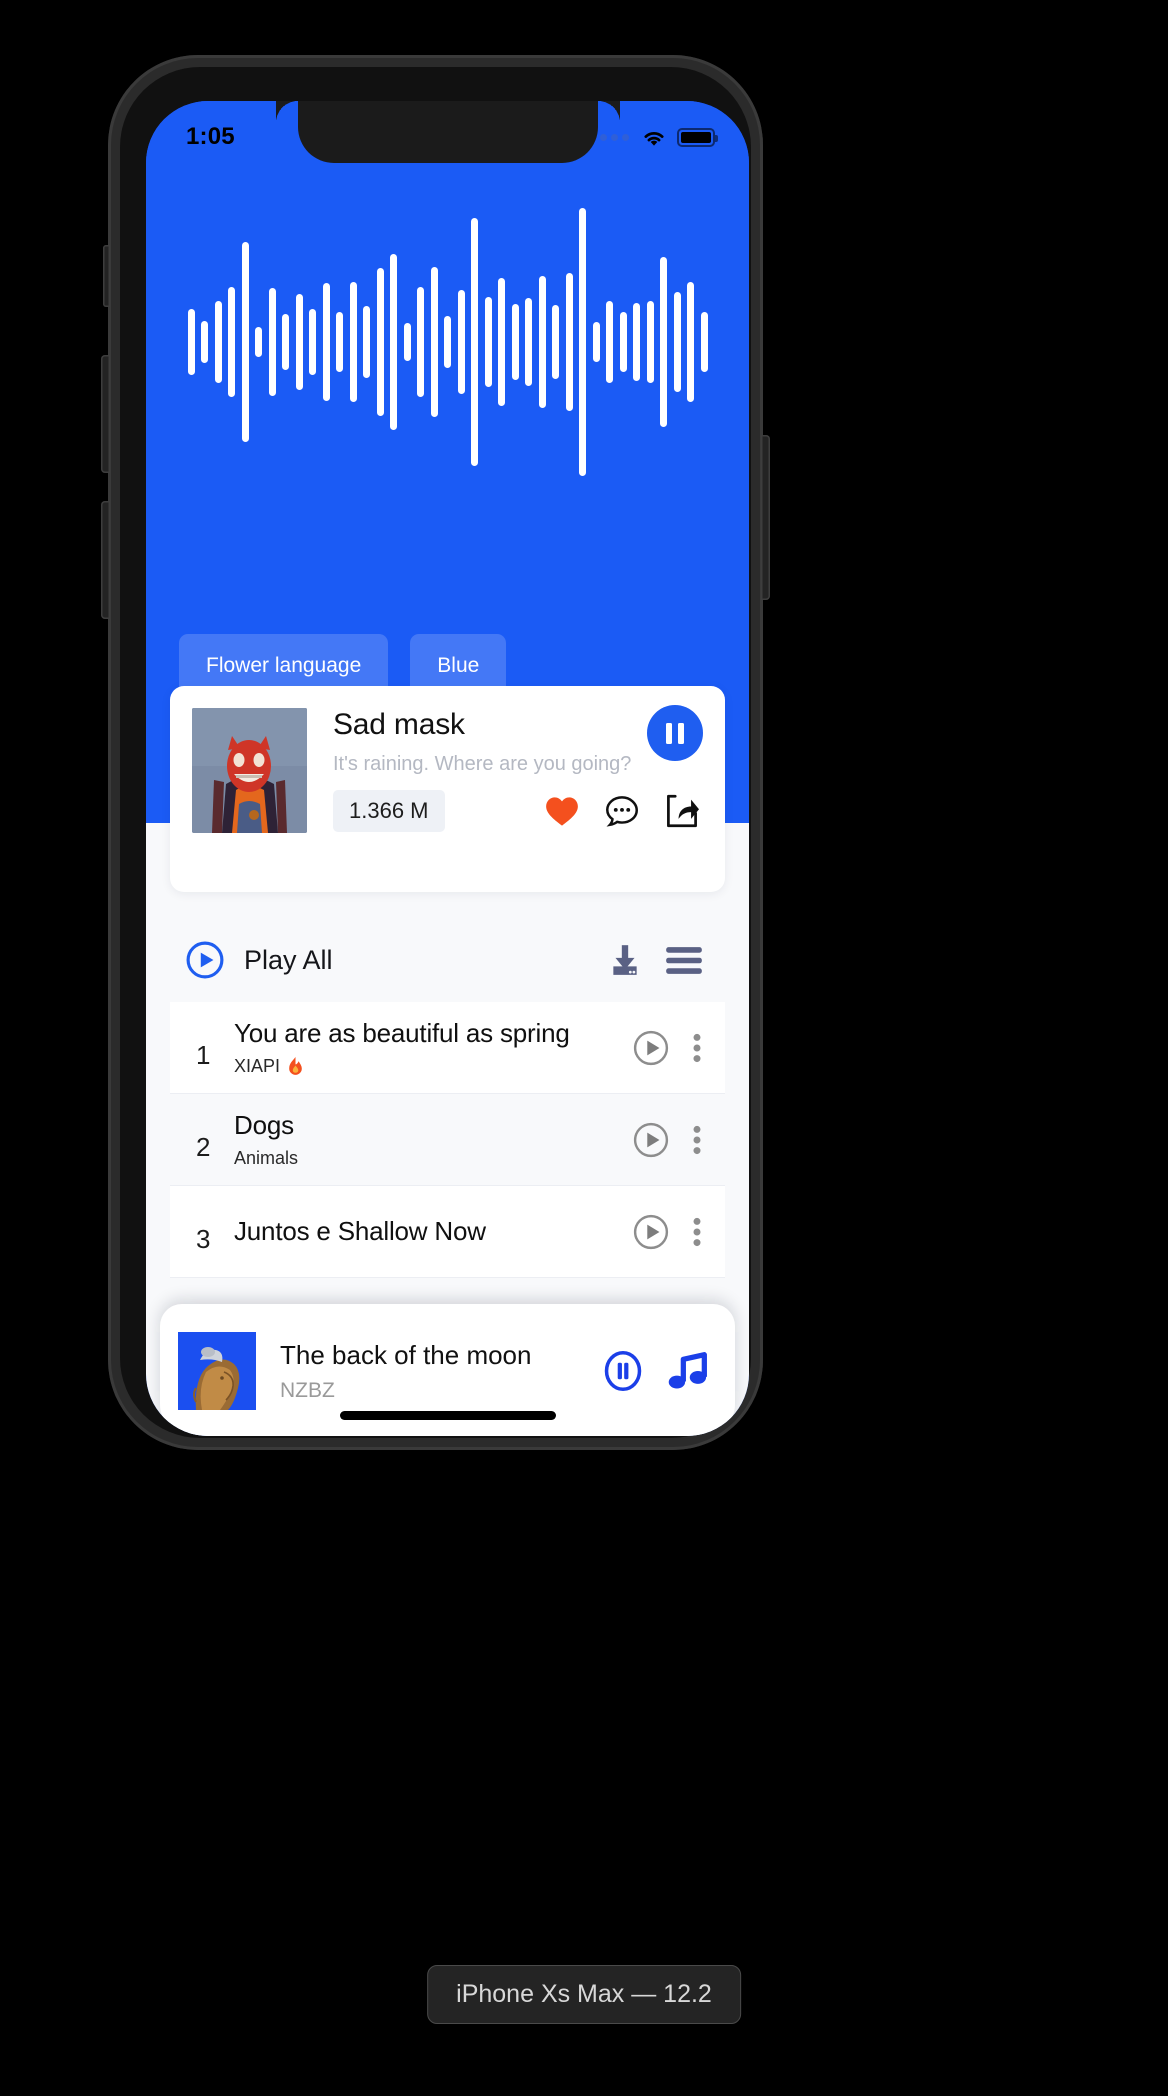 The width and height of the screenshot is (1168, 2096). What do you see at coordinates (433, 1066) in the screenshot?
I see `track-artist: XIAPI` at bounding box center [433, 1066].